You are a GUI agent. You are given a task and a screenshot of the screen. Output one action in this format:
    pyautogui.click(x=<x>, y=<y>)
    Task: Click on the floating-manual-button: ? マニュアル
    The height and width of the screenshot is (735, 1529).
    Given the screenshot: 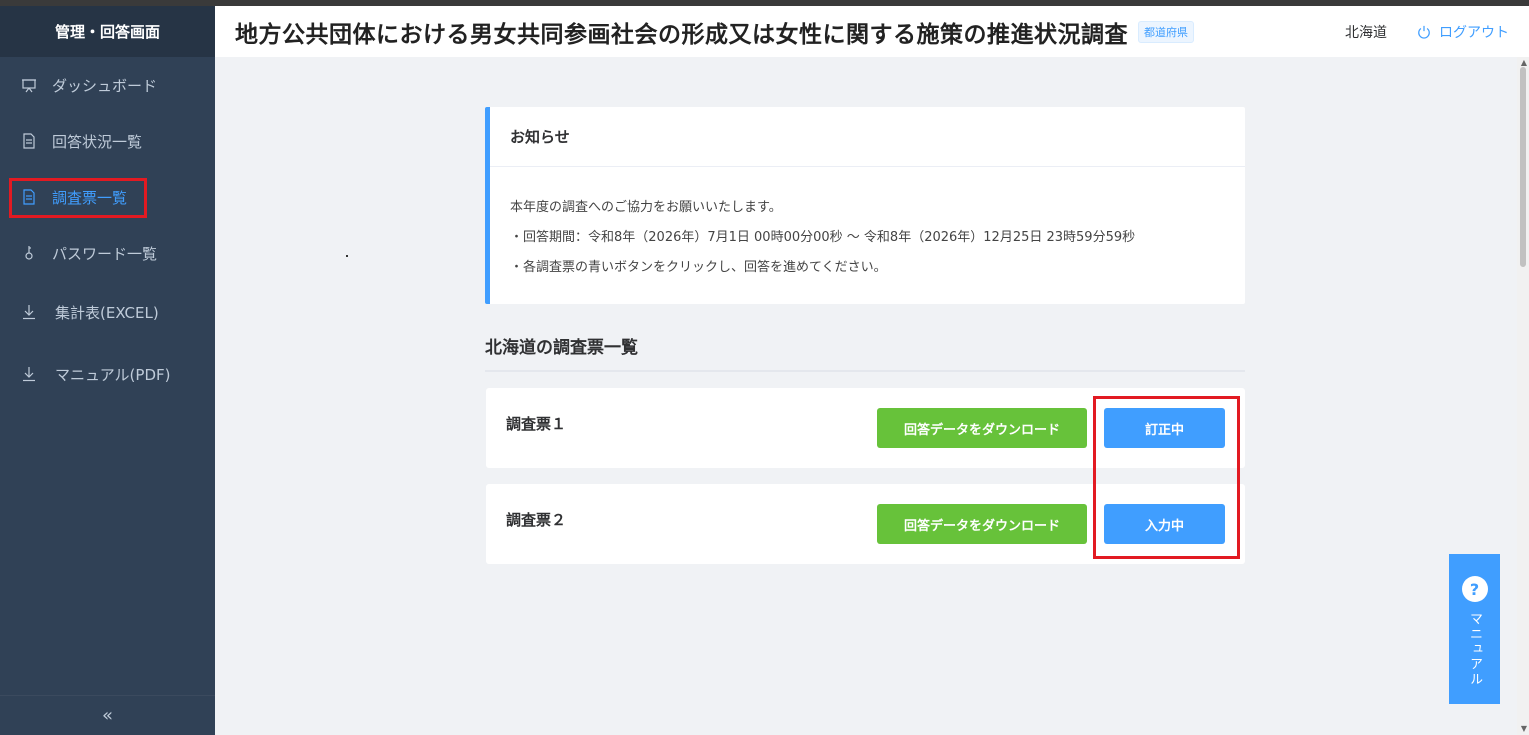 What is the action you would take?
    pyautogui.click(x=1474, y=629)
    